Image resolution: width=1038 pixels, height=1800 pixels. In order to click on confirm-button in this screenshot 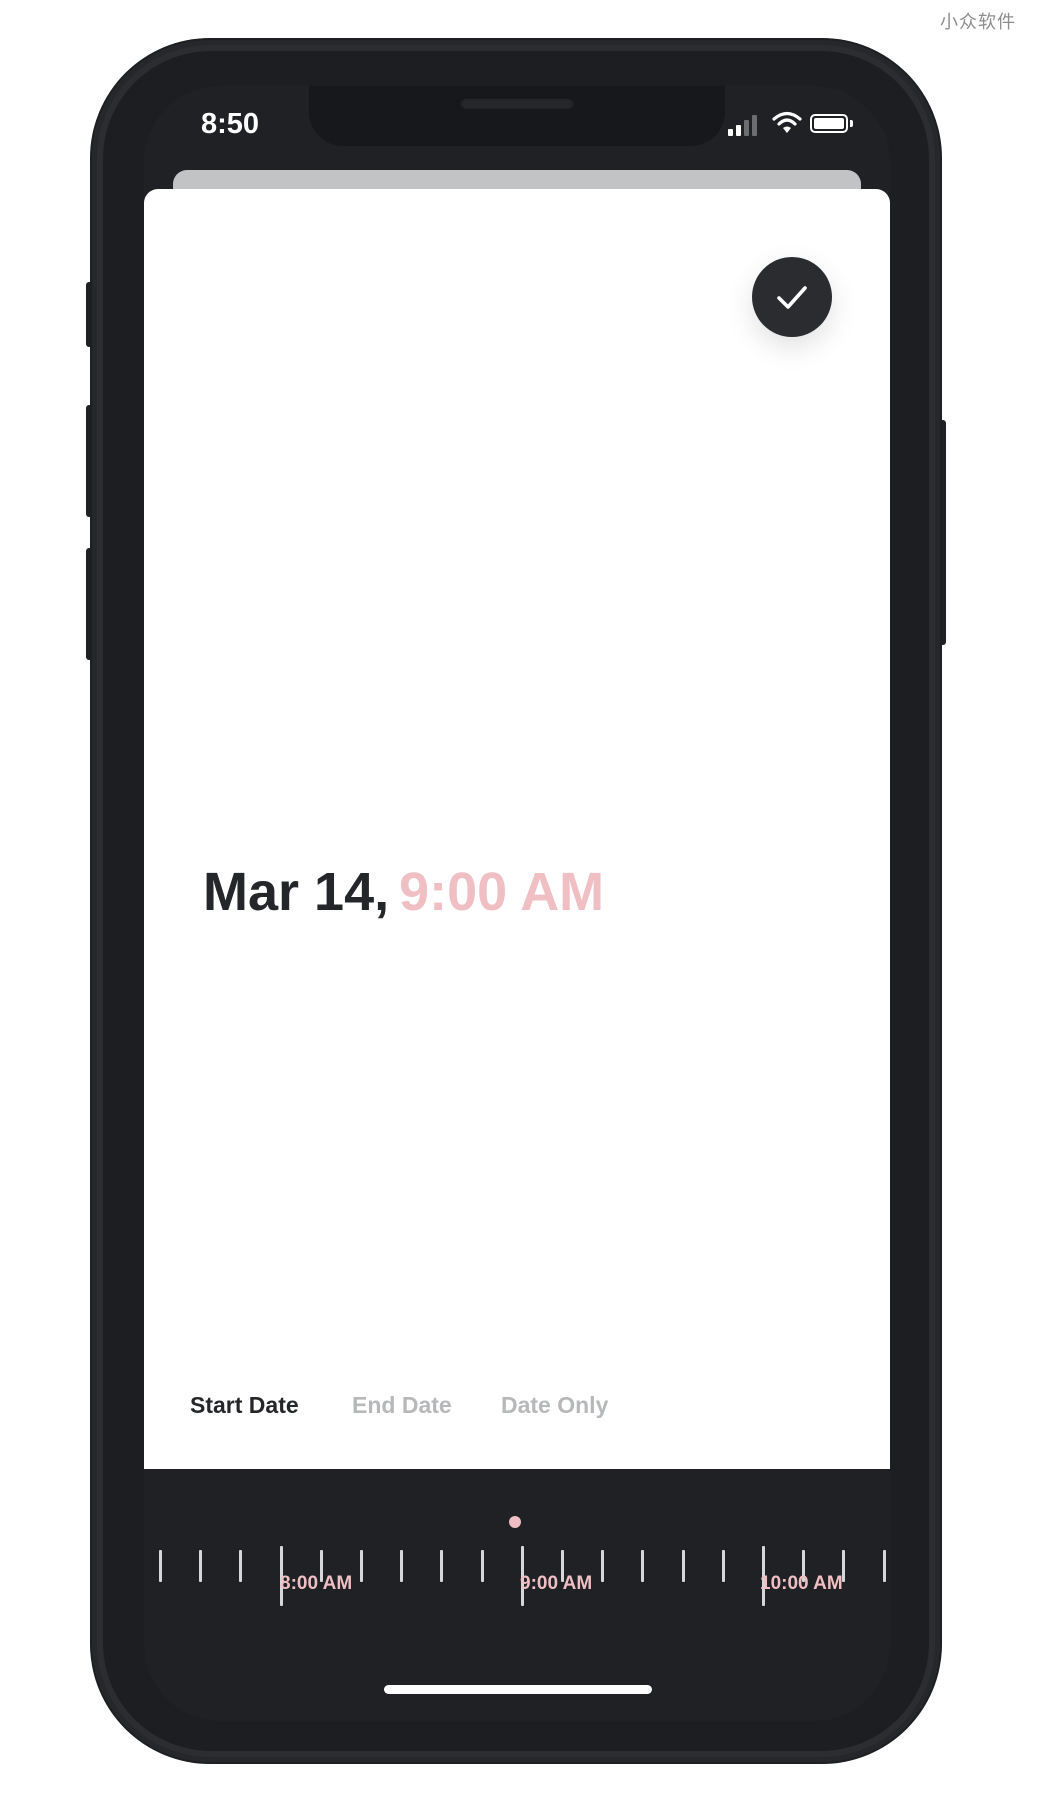, I will do `click(792, 297)`.